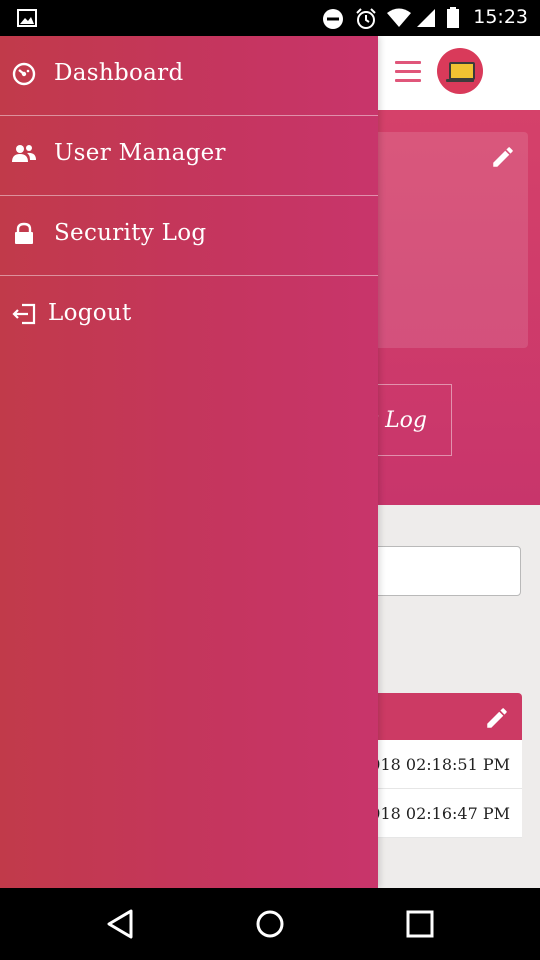 This screenshot has width=540, height=960. Describe the element at coordinates (333, 19) in the screenshot. I see `do-not-disturb-icon` at that location.